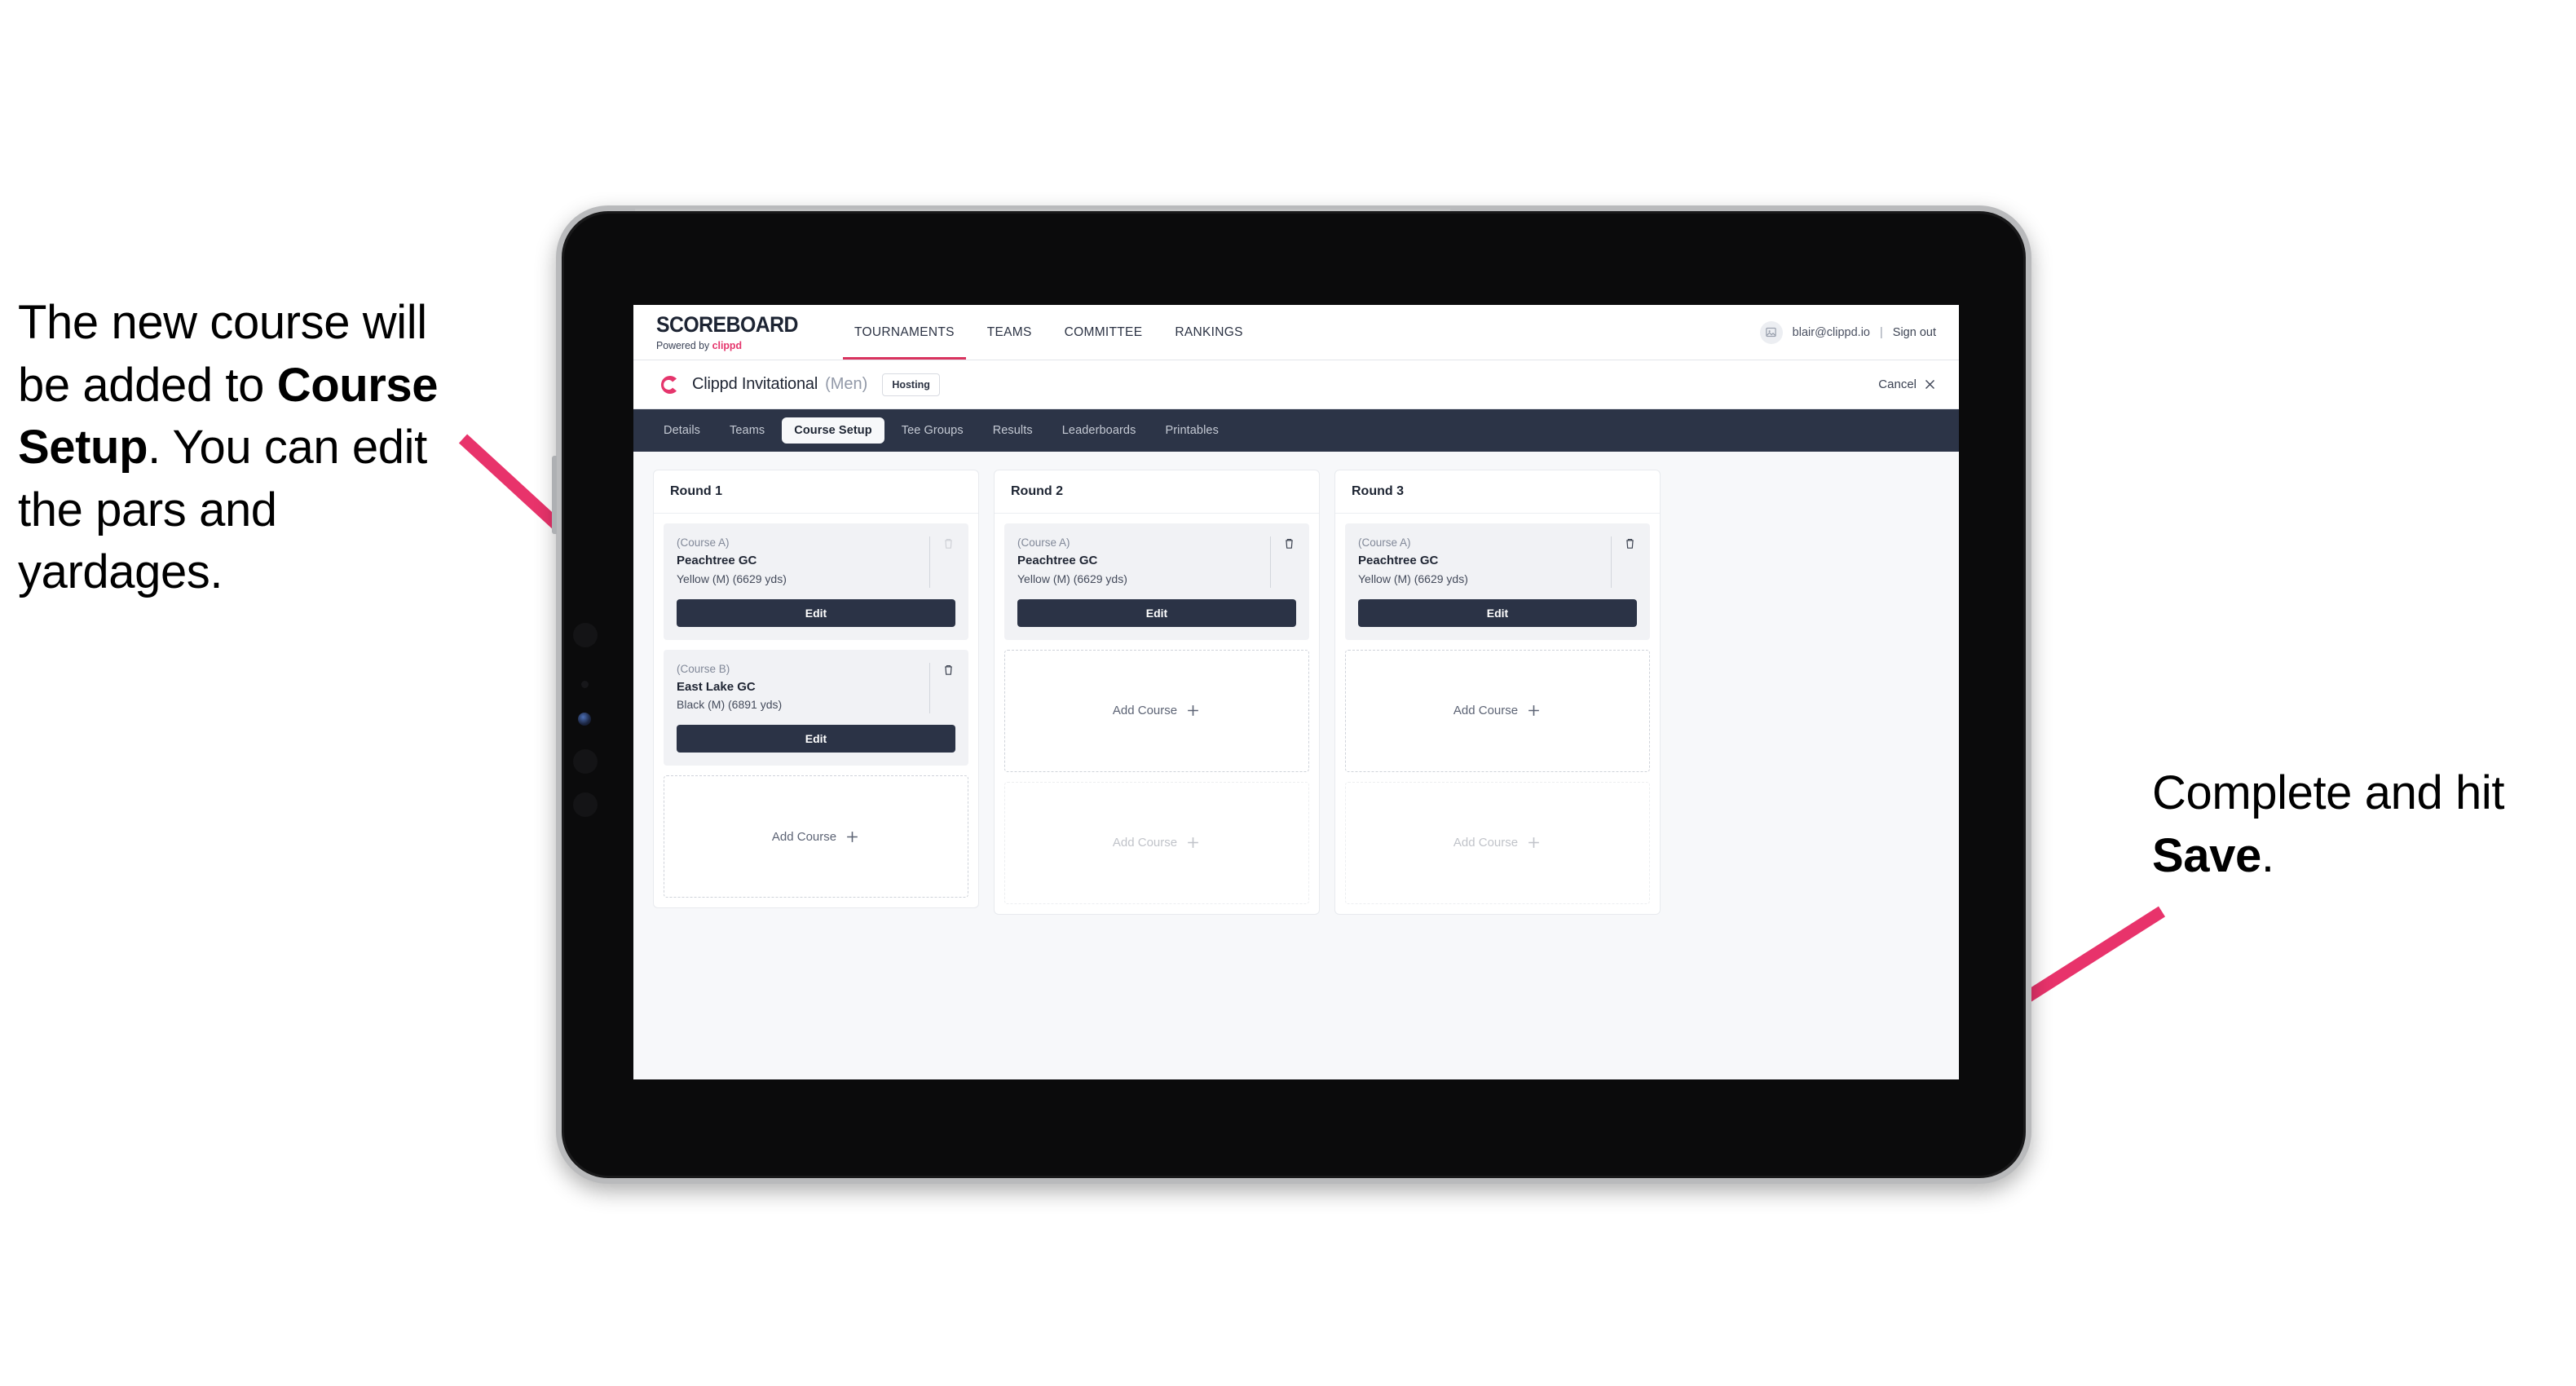 The image size is (2576, 1386). Describe the element at coordinates (1157, 492) in the screenshot. I see `round-title-2: Round 2` at that location.